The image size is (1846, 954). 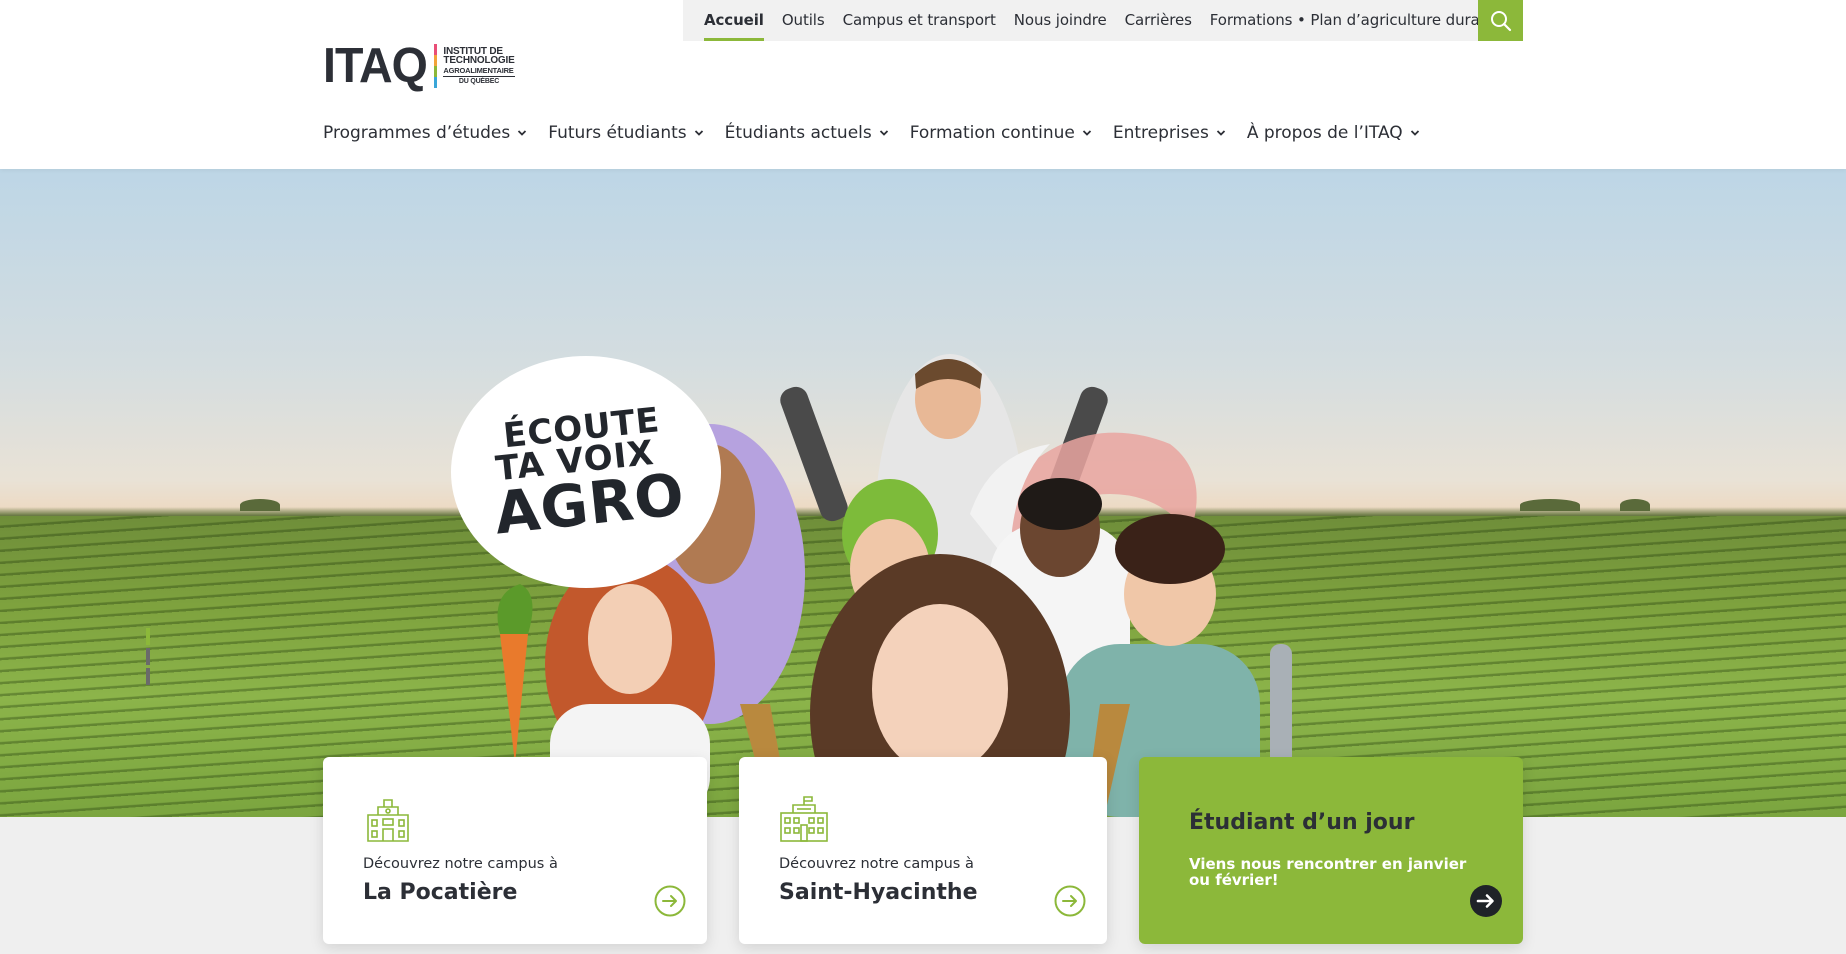 I want to click on nav-futurs-etudiants: Futurs étudiants, so click(x=625, y=133).